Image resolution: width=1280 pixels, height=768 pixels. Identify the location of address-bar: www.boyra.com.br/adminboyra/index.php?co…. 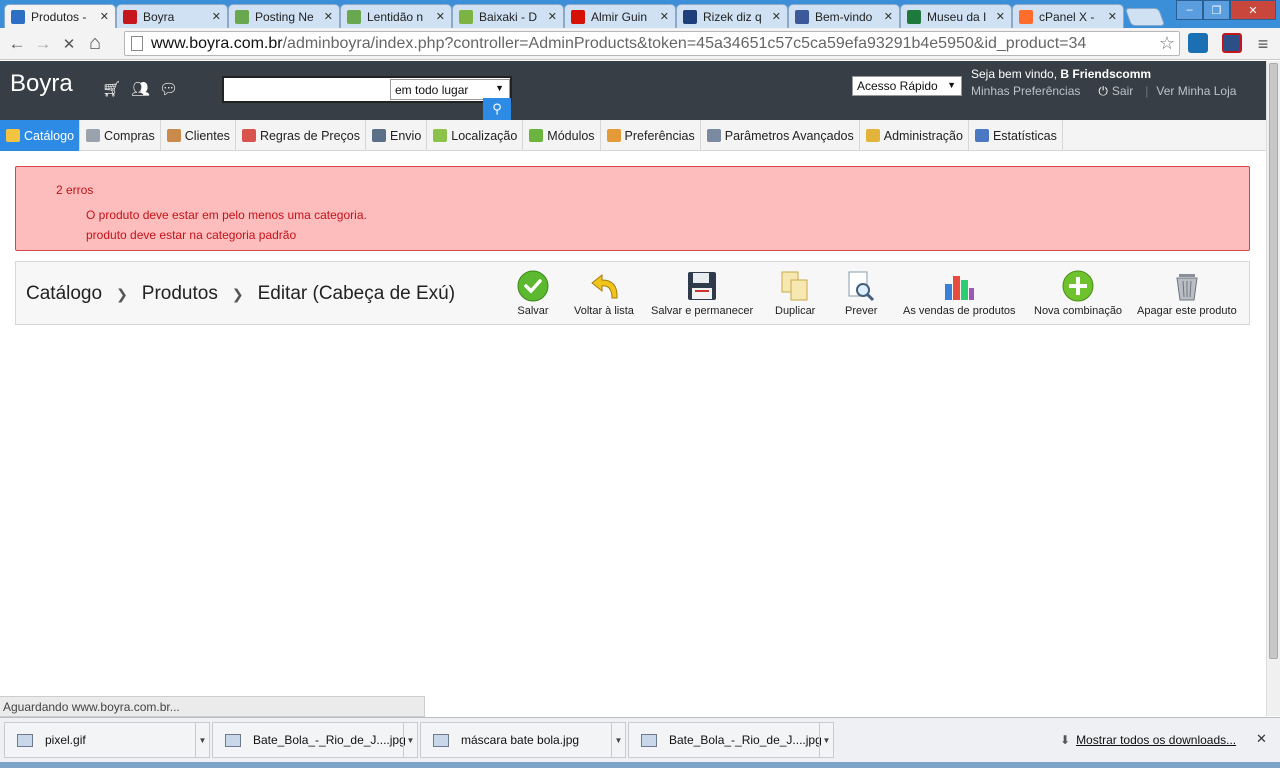
(652, 43).